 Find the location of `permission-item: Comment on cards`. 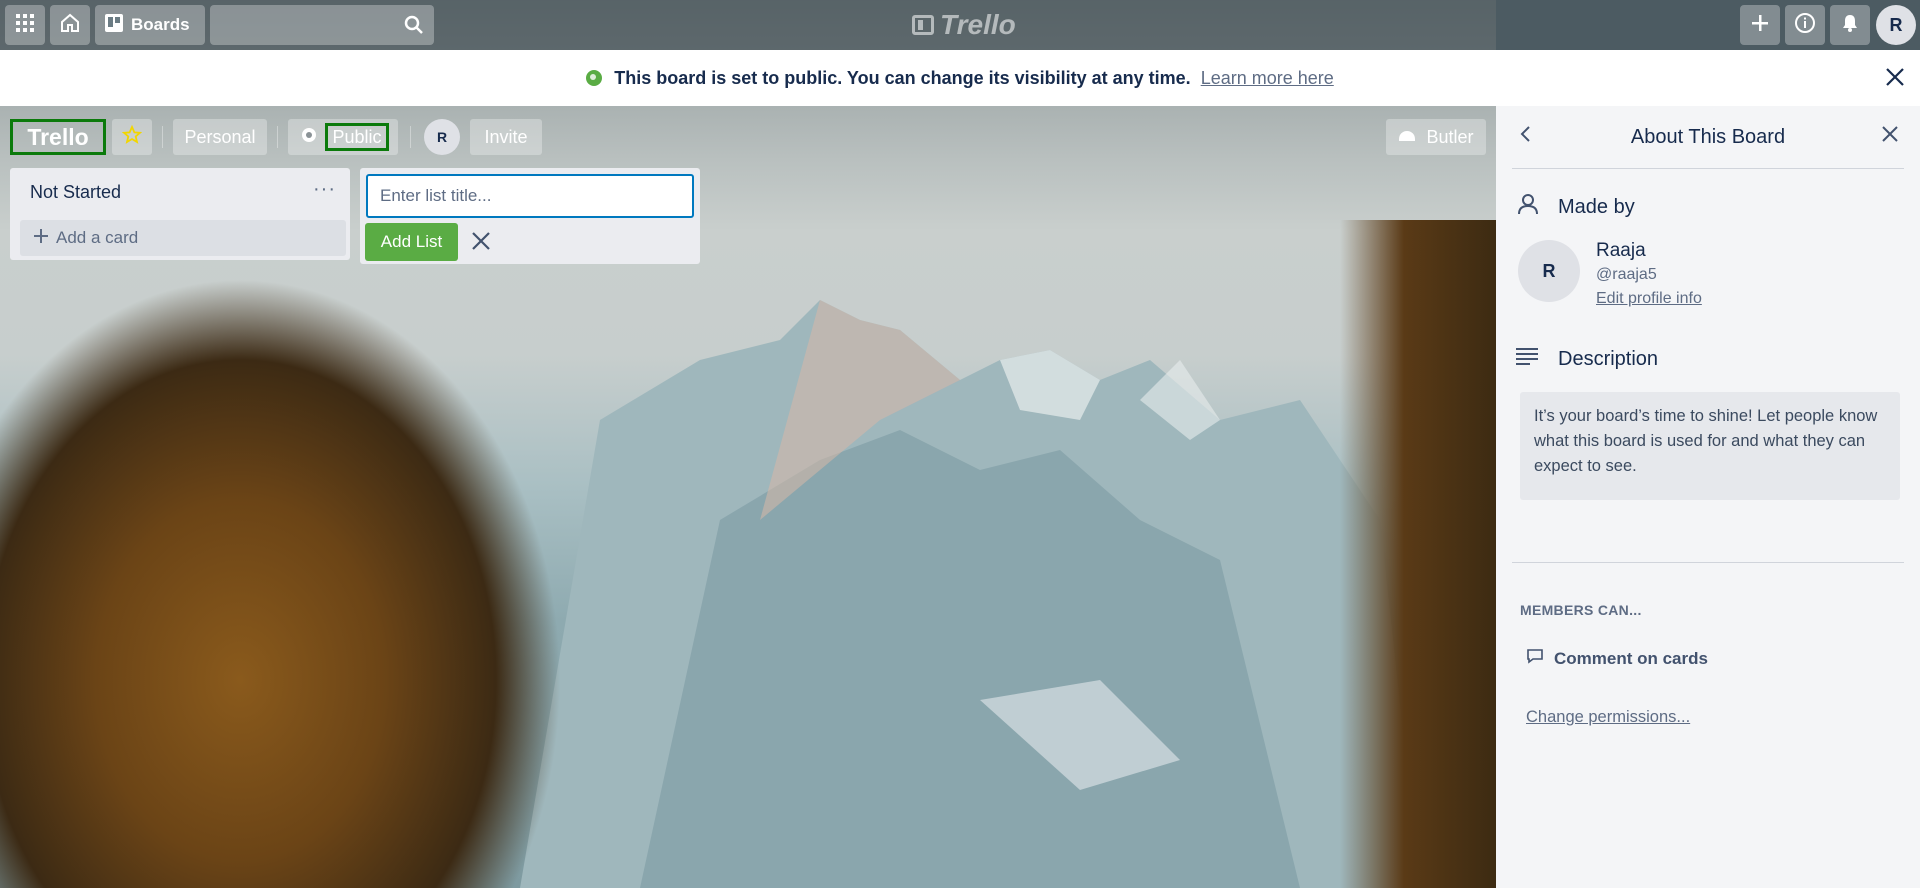

permission-item: Comment on cards is located at coordinates (1617, 658).